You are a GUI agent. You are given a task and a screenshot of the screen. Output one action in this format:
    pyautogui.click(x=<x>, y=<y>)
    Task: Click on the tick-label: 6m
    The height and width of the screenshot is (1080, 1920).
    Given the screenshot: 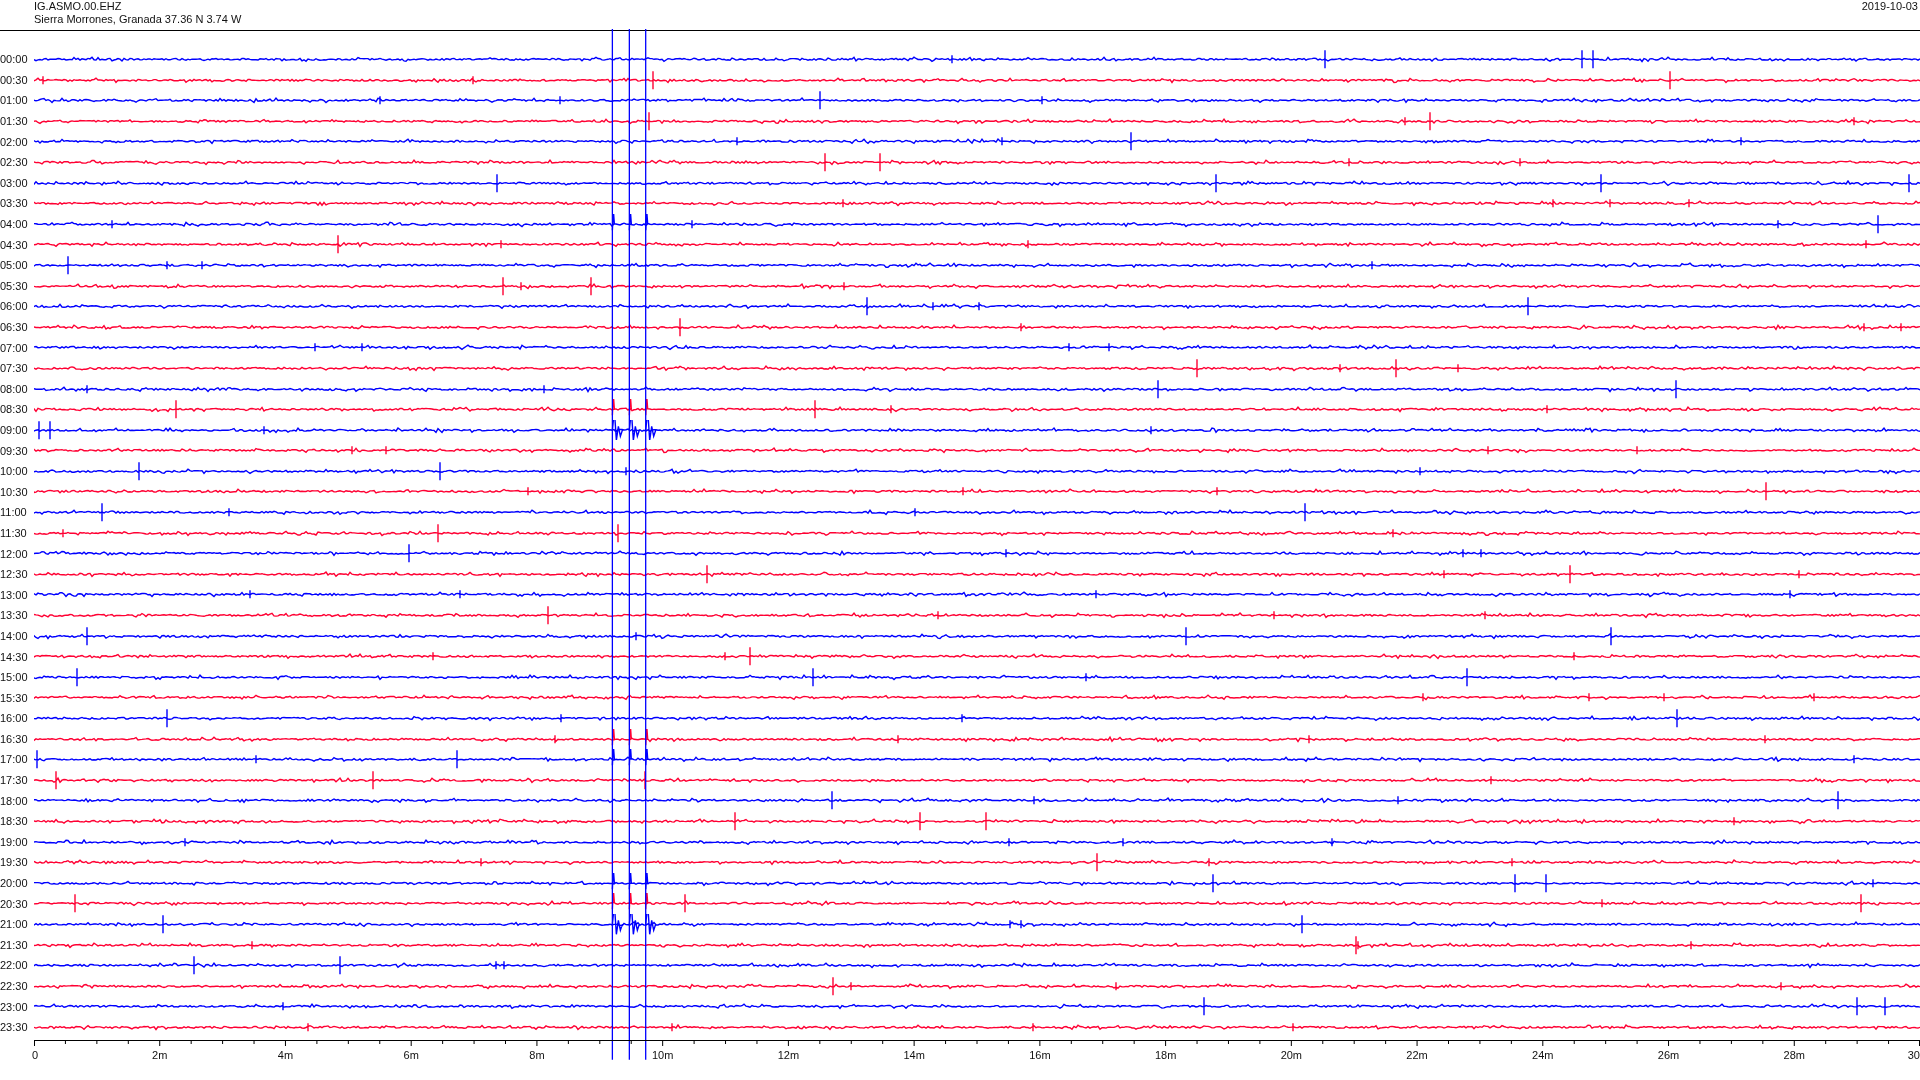 What is the action you would take?
    pyautogui.click(x=411, y=1054)
    